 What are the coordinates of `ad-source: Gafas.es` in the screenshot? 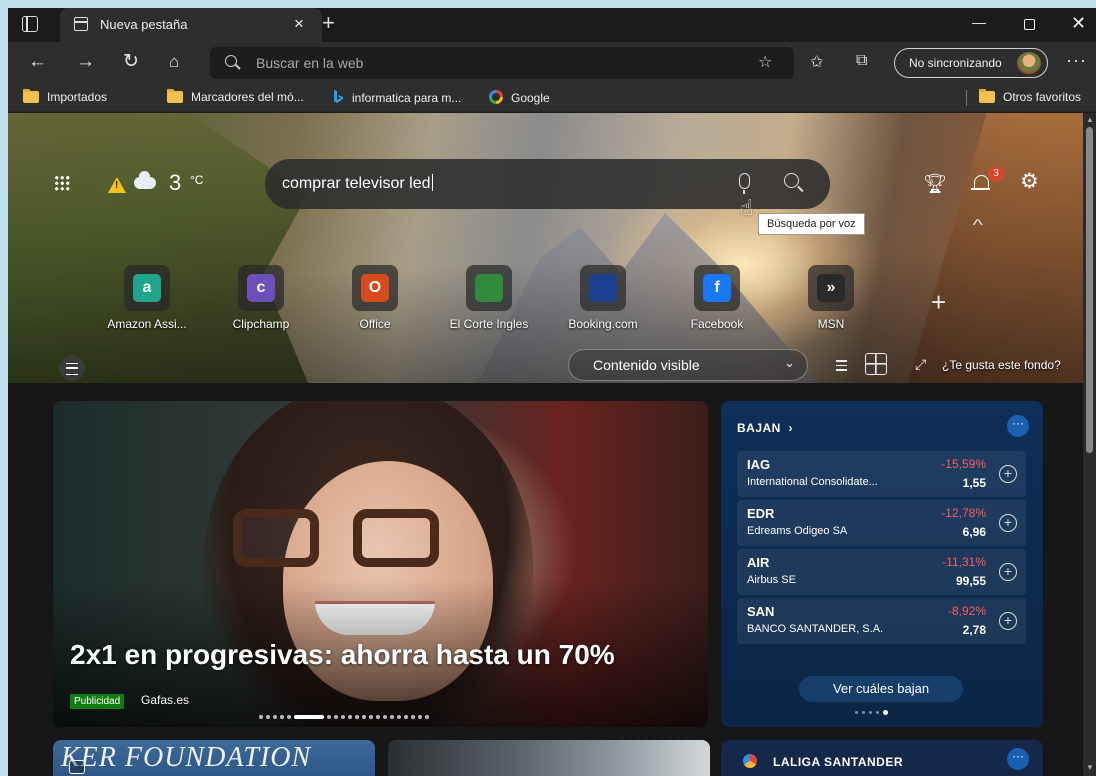 It's located at (165, 700).